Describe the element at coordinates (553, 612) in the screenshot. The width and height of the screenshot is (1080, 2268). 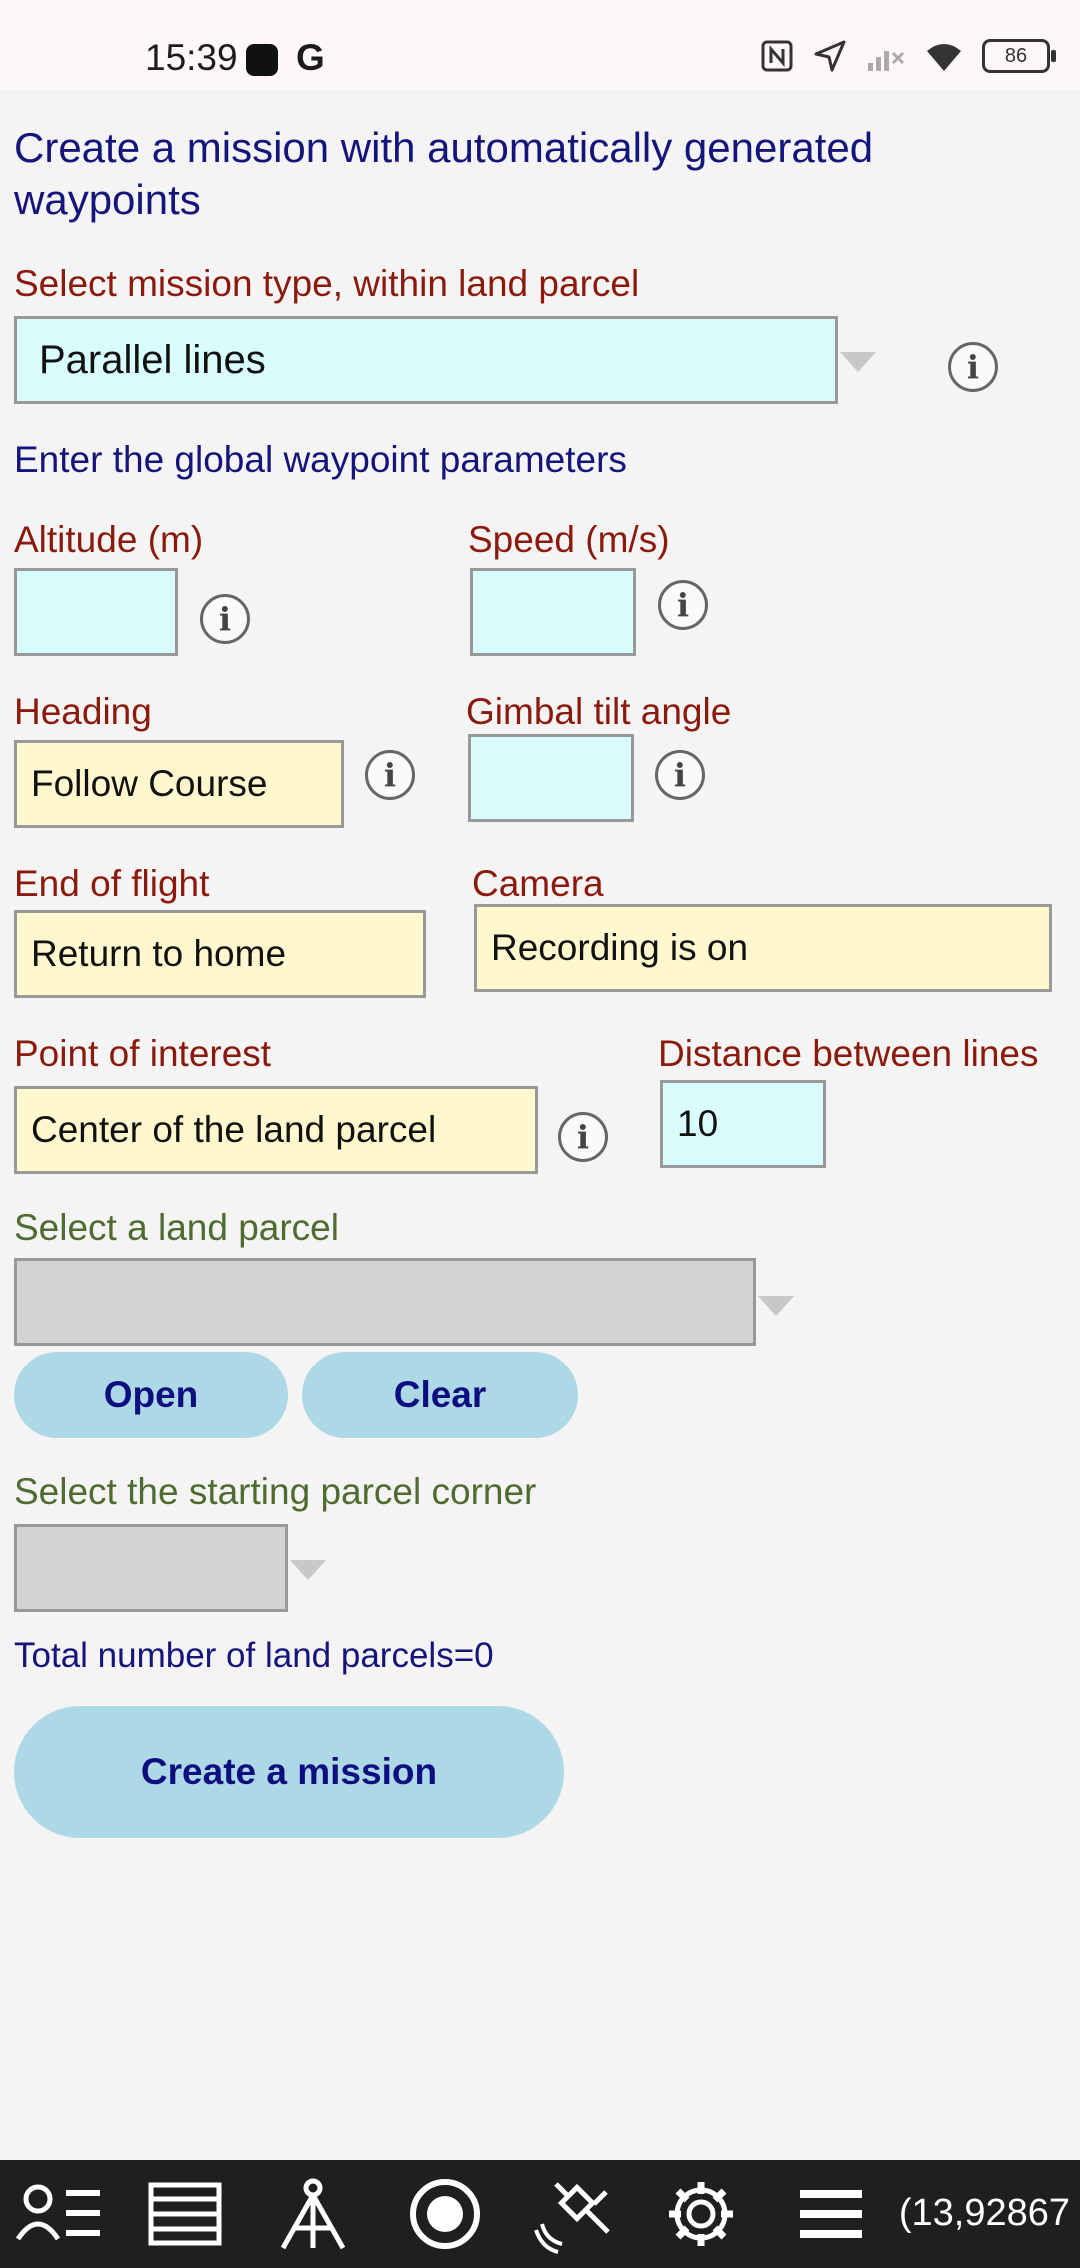
I see `speed-input` at that location.